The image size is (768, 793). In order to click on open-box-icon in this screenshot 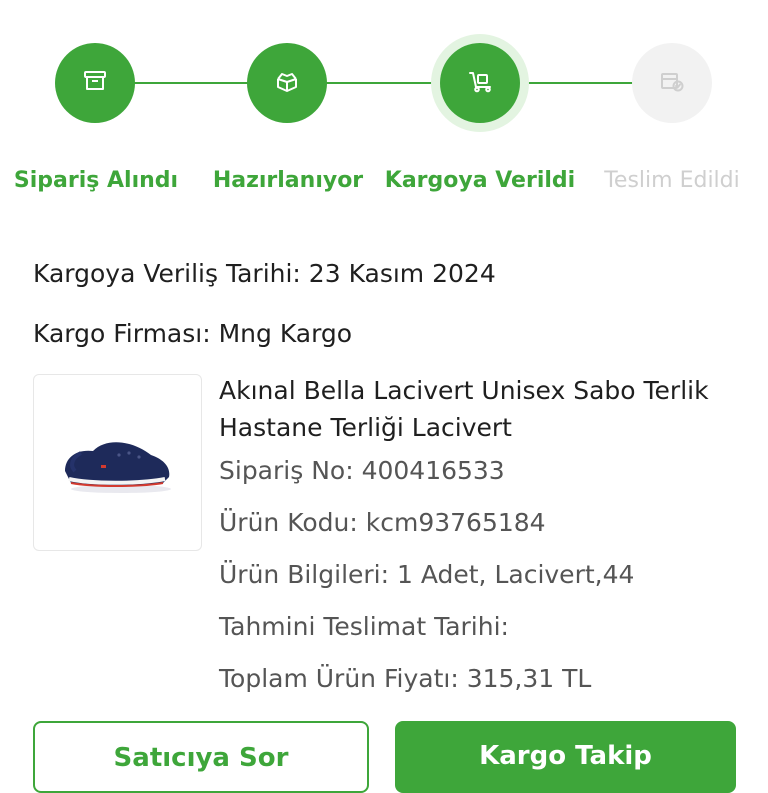, I will do `click(287, 83)`.